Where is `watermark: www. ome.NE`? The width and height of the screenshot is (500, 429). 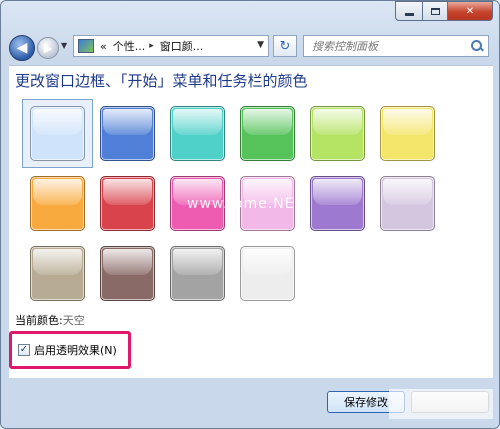 watermark: www. ome.NE is located at coordinates (241, 204).